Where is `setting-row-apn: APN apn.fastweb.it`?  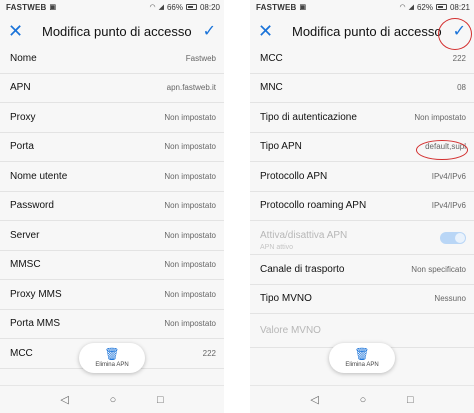
setting-row-apn: APN apn.fastweb.it is located at coordinates (112, 88).